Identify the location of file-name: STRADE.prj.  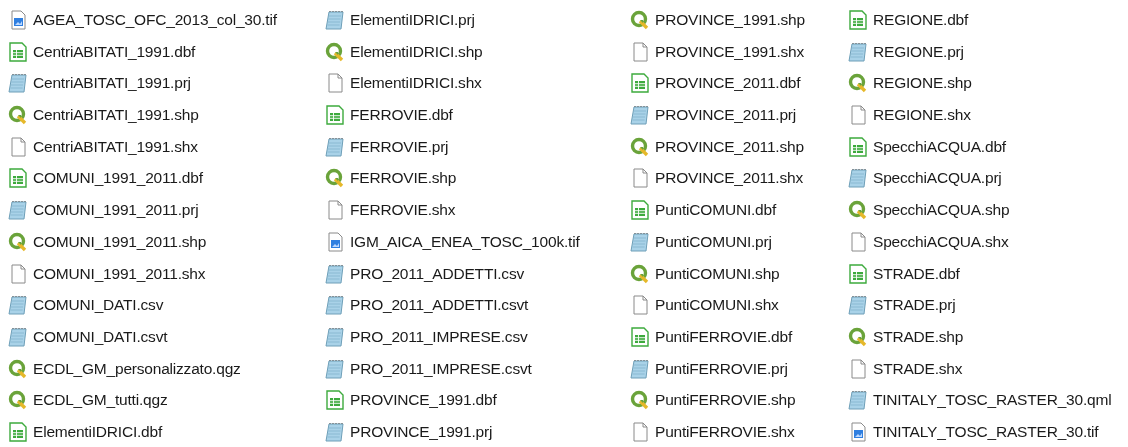
(914, 305).